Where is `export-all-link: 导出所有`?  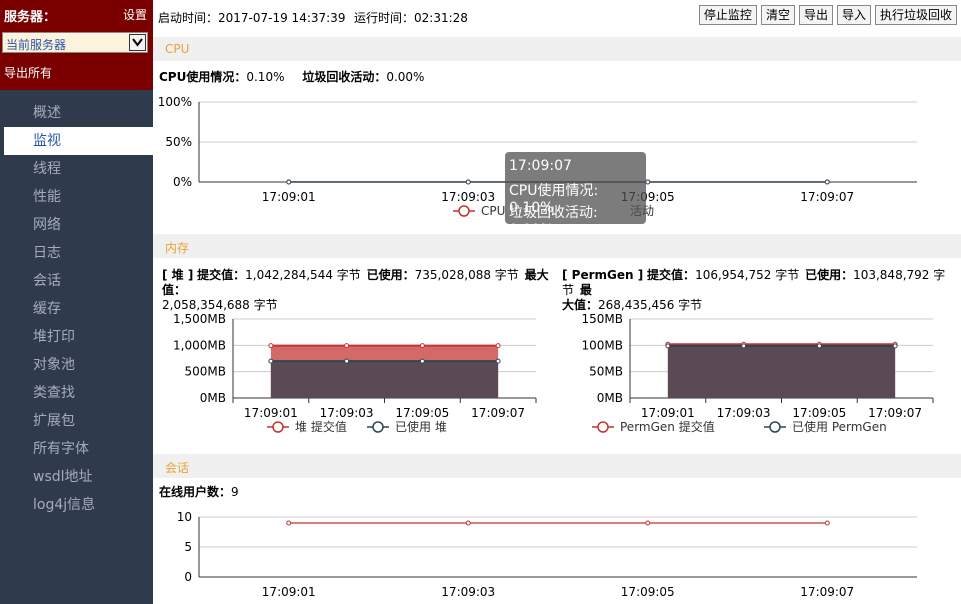
export-all-link: 导出所有 is located at coordinates (28, 72).